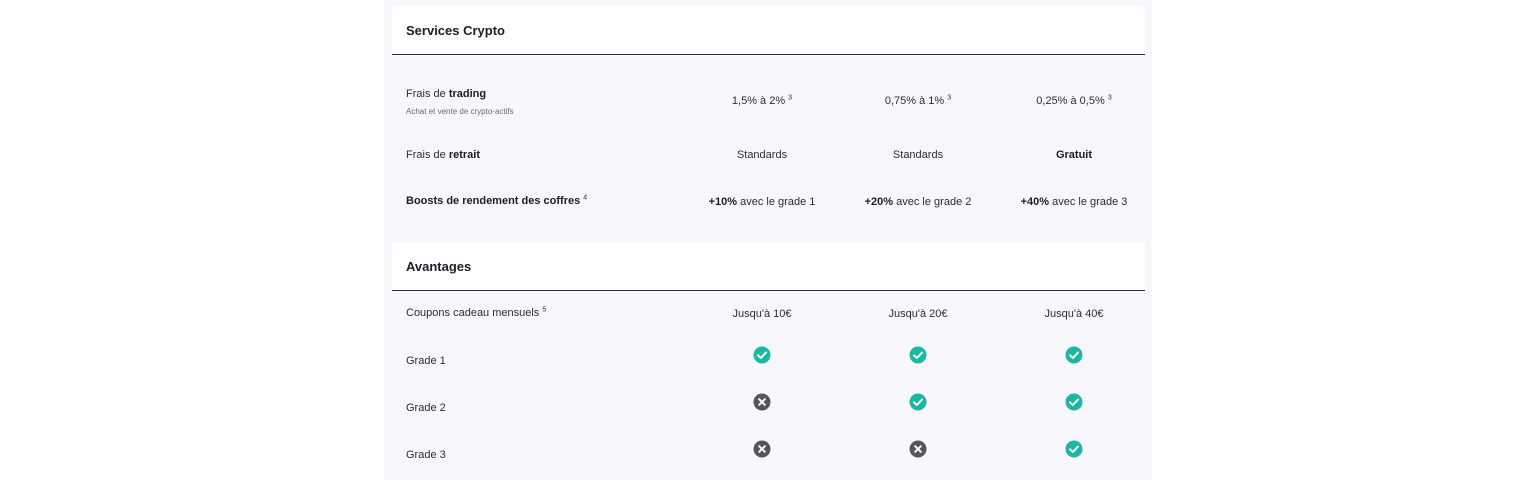 This screenshot has width=1536, height=480. What do you see at coordinates (768, 266) in the screenshot?
I see `section-header-avantages: Avantages` at bounding box center [768, 266].